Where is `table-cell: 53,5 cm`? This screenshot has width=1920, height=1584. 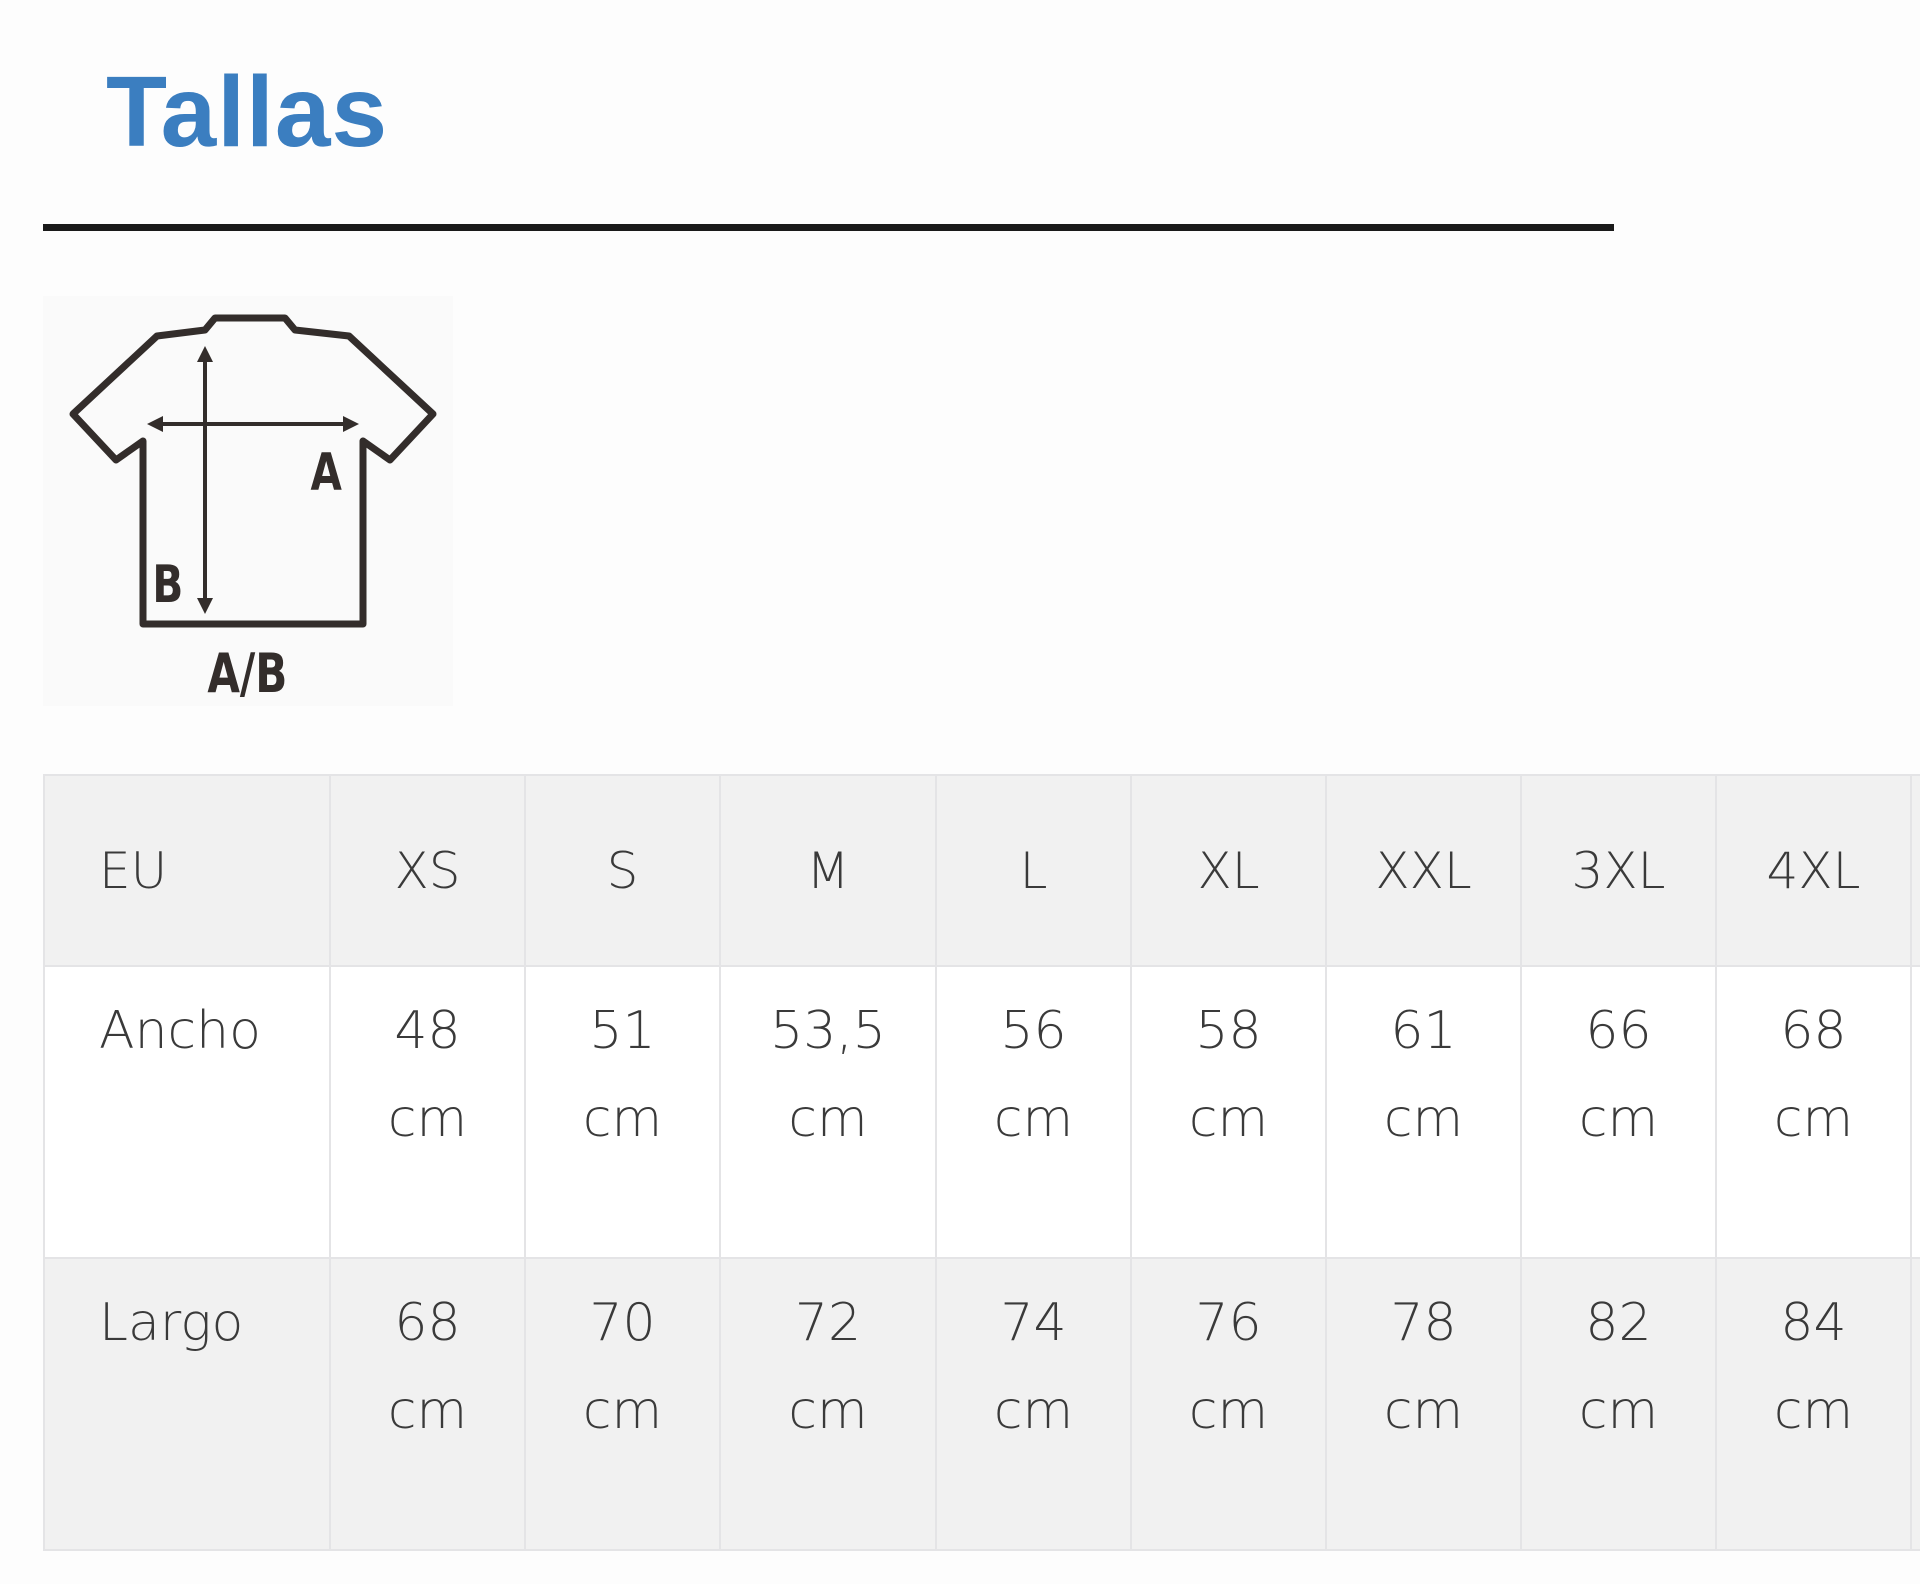
table-cell: 53,5 cm is located at coordinates (828, 1112).